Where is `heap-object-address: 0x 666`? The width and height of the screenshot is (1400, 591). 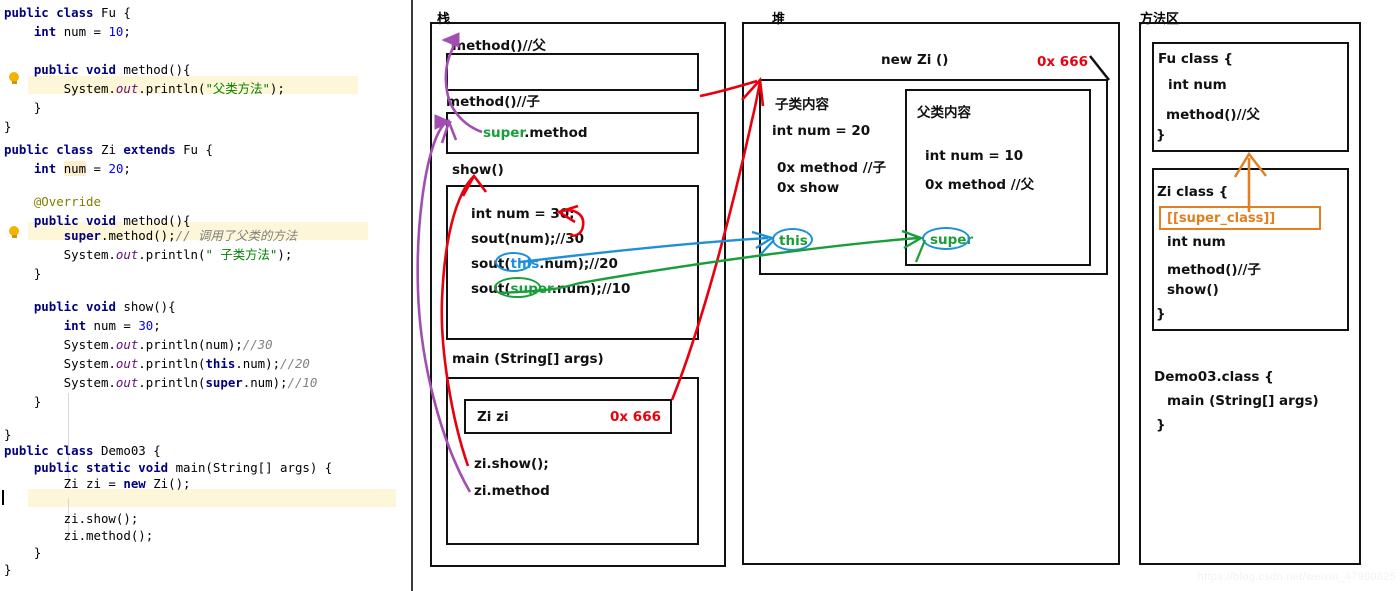
heap-object-address: 0x 666 is located at coordinates (1062, 62).